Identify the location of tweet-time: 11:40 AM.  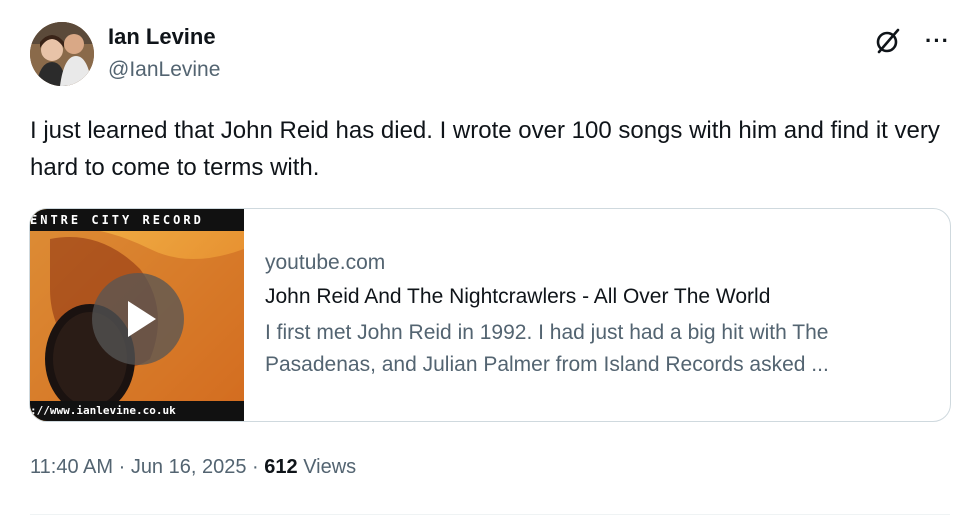
(71, 467).